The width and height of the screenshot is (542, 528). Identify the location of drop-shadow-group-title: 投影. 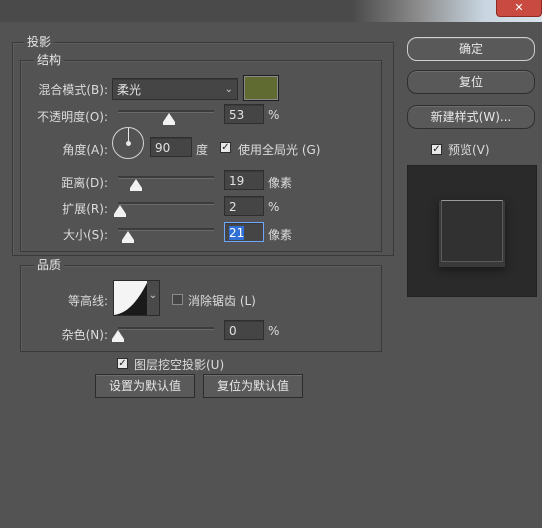
(39, 41).